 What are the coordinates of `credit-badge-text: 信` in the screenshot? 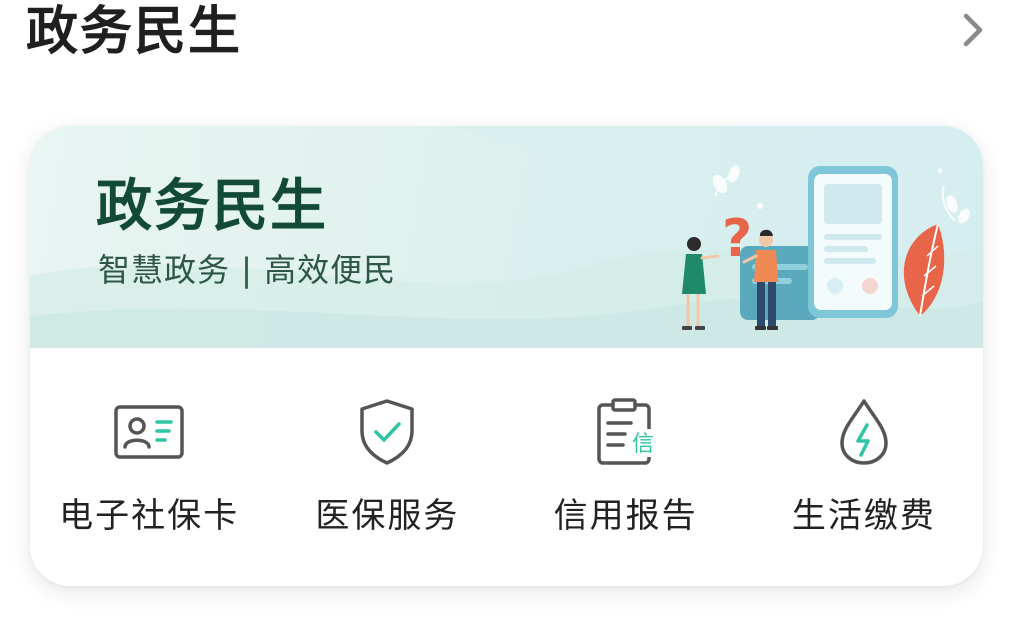 It's located at (643, 444).